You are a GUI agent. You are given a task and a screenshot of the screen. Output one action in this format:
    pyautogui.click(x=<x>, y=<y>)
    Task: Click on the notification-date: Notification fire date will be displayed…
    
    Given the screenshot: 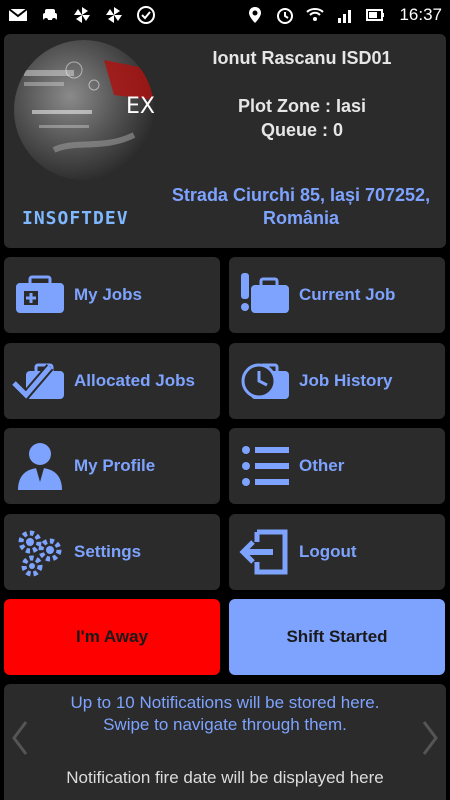 What is the action you would take?
    pyautogui.click(x=225, y=777)
    